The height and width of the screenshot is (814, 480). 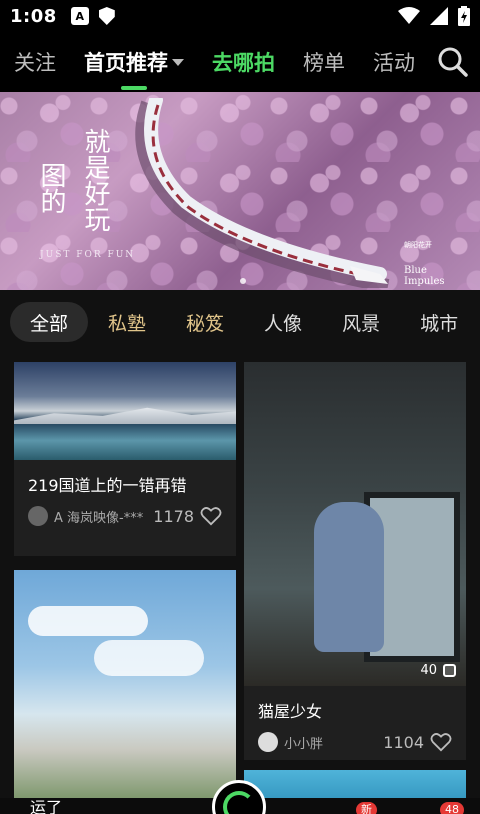 I want to click on banner-subtitle: JUST FOR FUN, so click(x=88, y=255).